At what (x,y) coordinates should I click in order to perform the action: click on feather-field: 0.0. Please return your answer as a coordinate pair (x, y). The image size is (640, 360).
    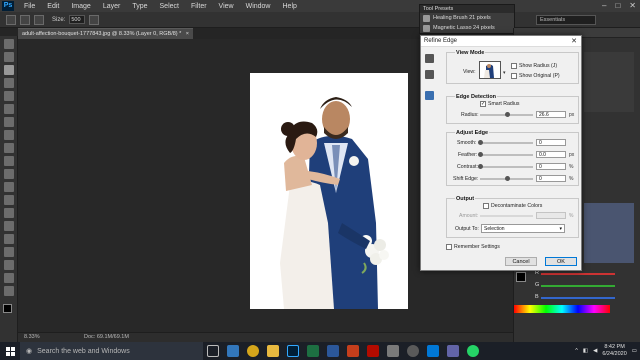
    Looking at the image, I should click on (551, 154).